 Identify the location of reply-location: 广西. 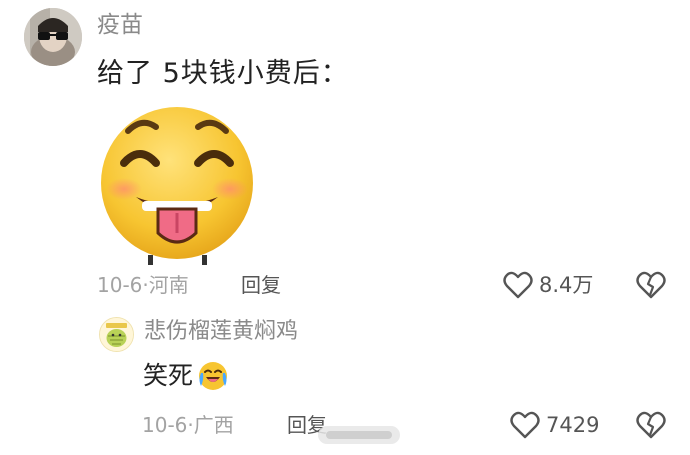
(213, 425).